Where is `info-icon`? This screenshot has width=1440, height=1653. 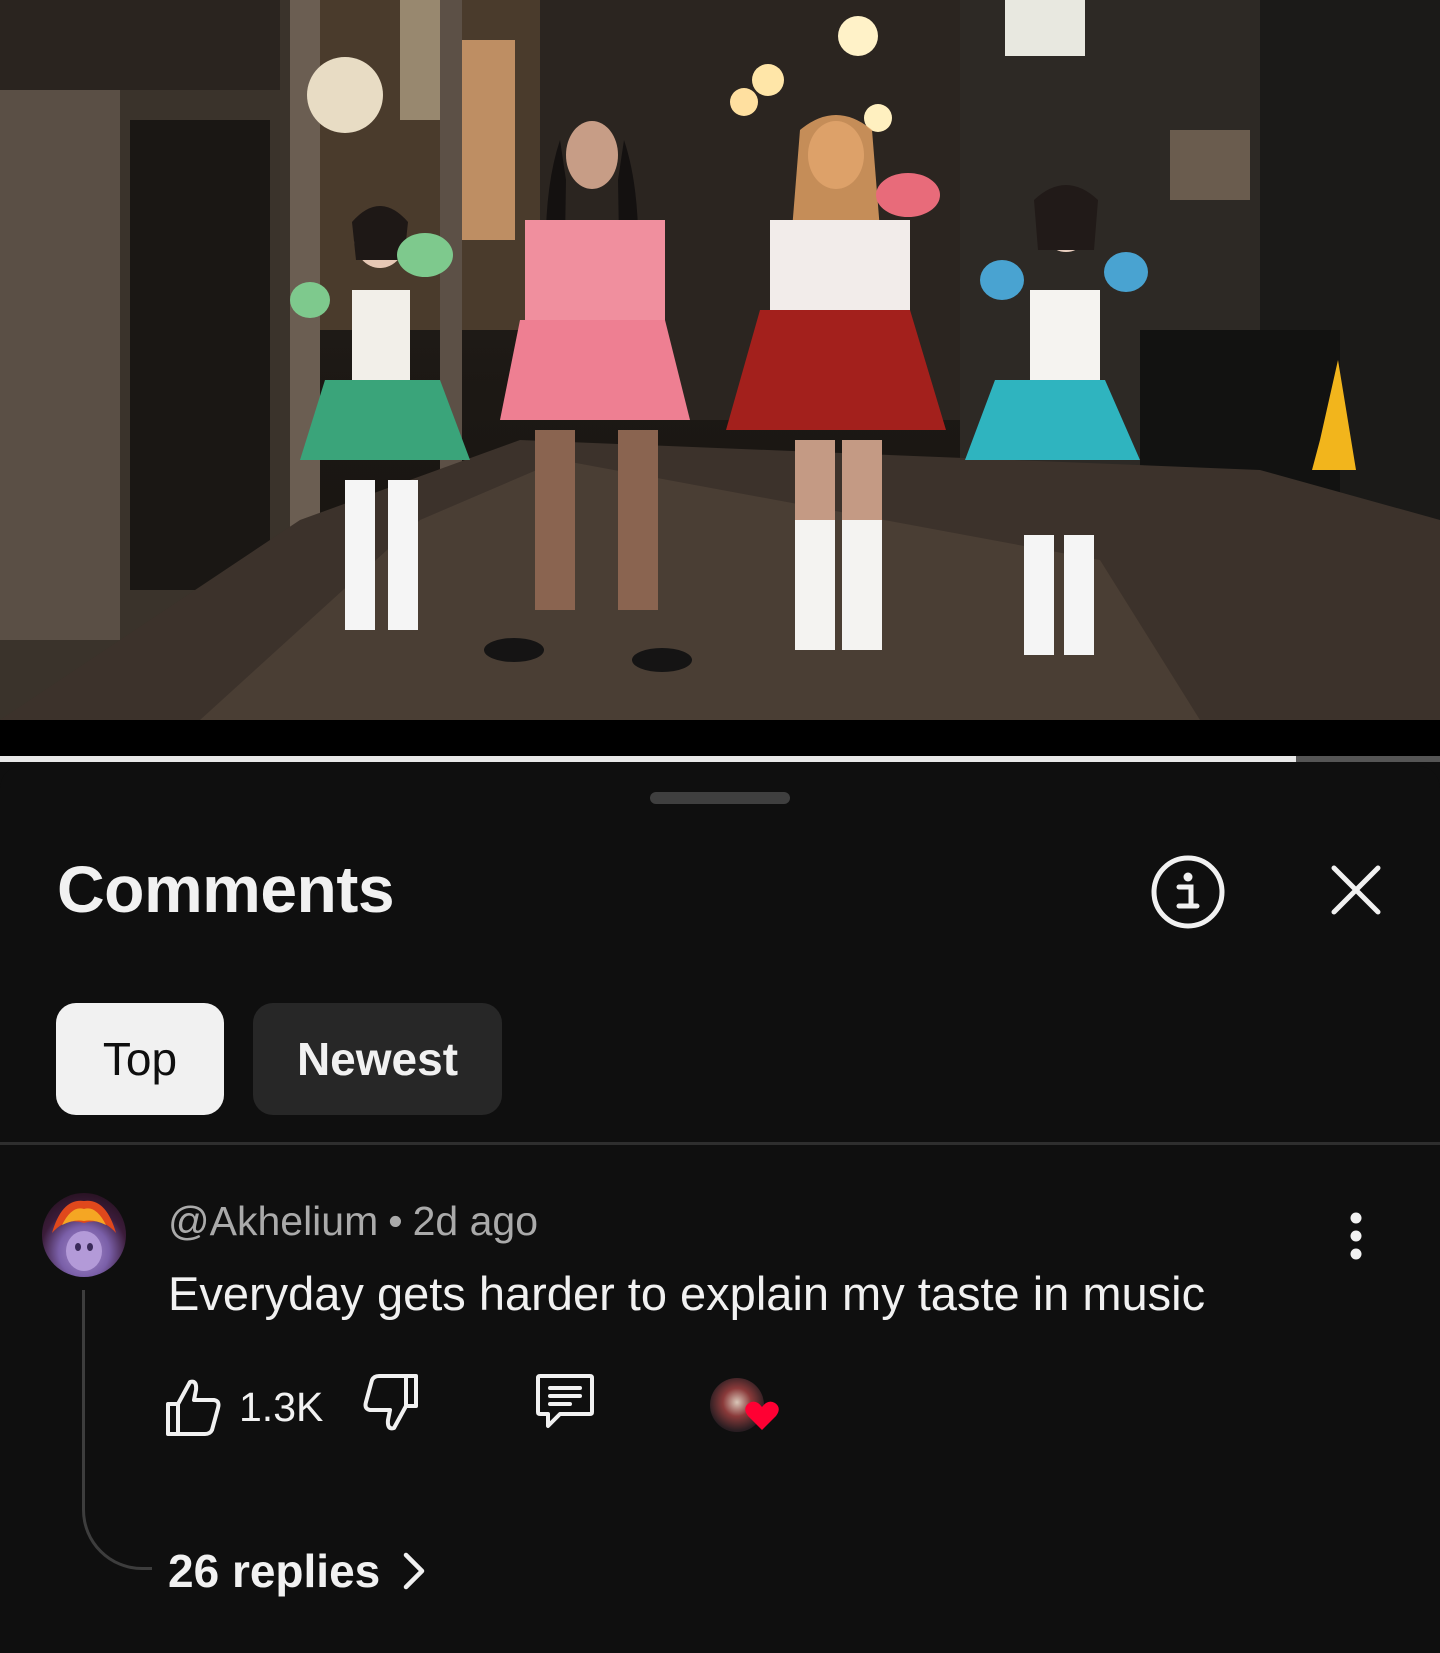
info-icon is located at coordinates (1188, 892).